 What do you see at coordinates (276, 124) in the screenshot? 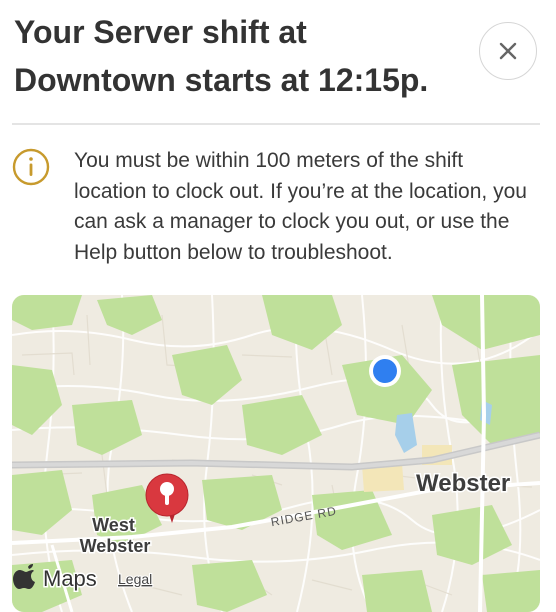
I see `divider` at bounding box center [276, 124].